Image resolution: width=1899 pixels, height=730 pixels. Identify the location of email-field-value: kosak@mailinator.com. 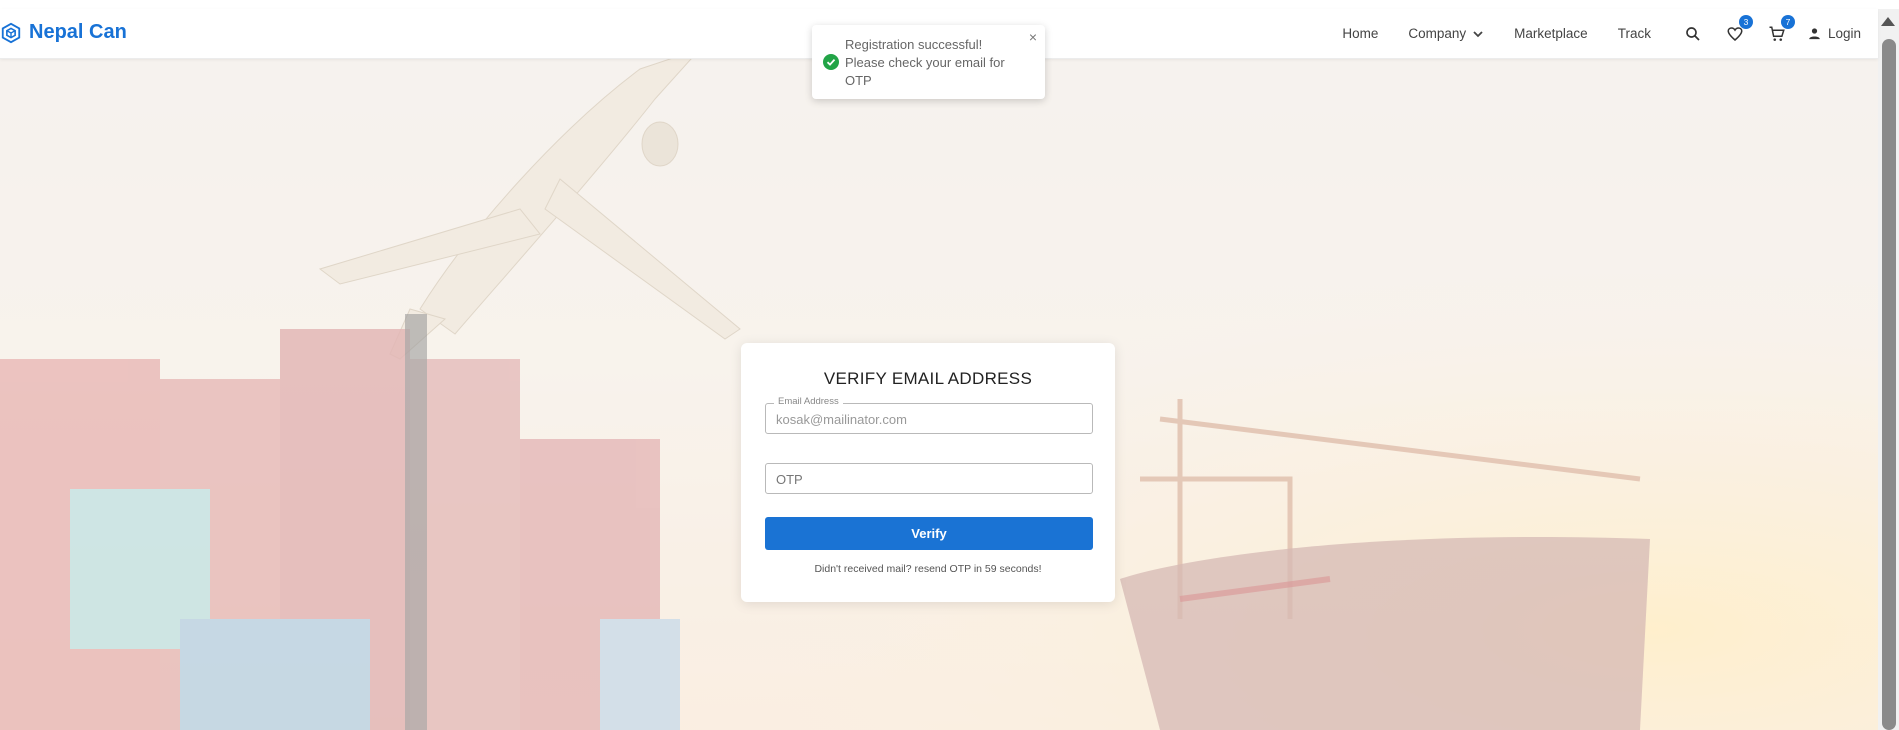
(841, 419).